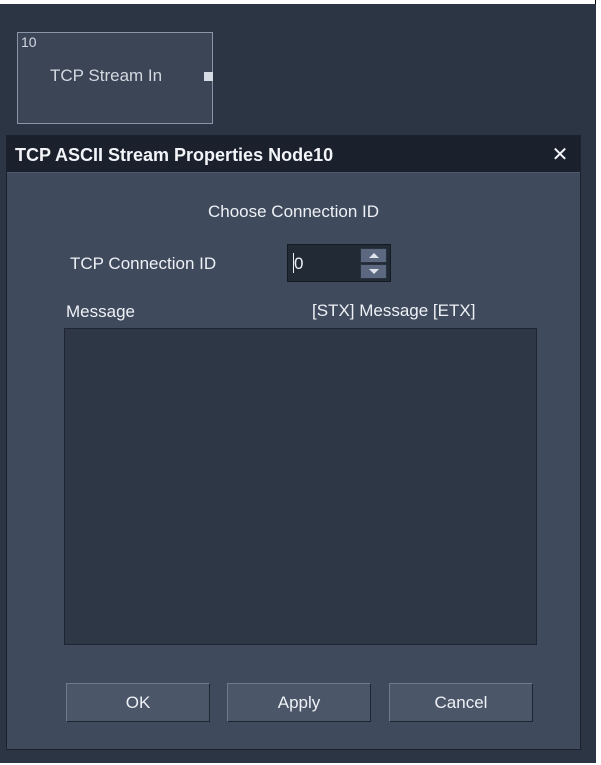 This screenshot has height=765, width=601. What do you see at coordinates (299, 702) in the screenshot?
I see `apply-button: Apply` at bounding box center [299, 702].